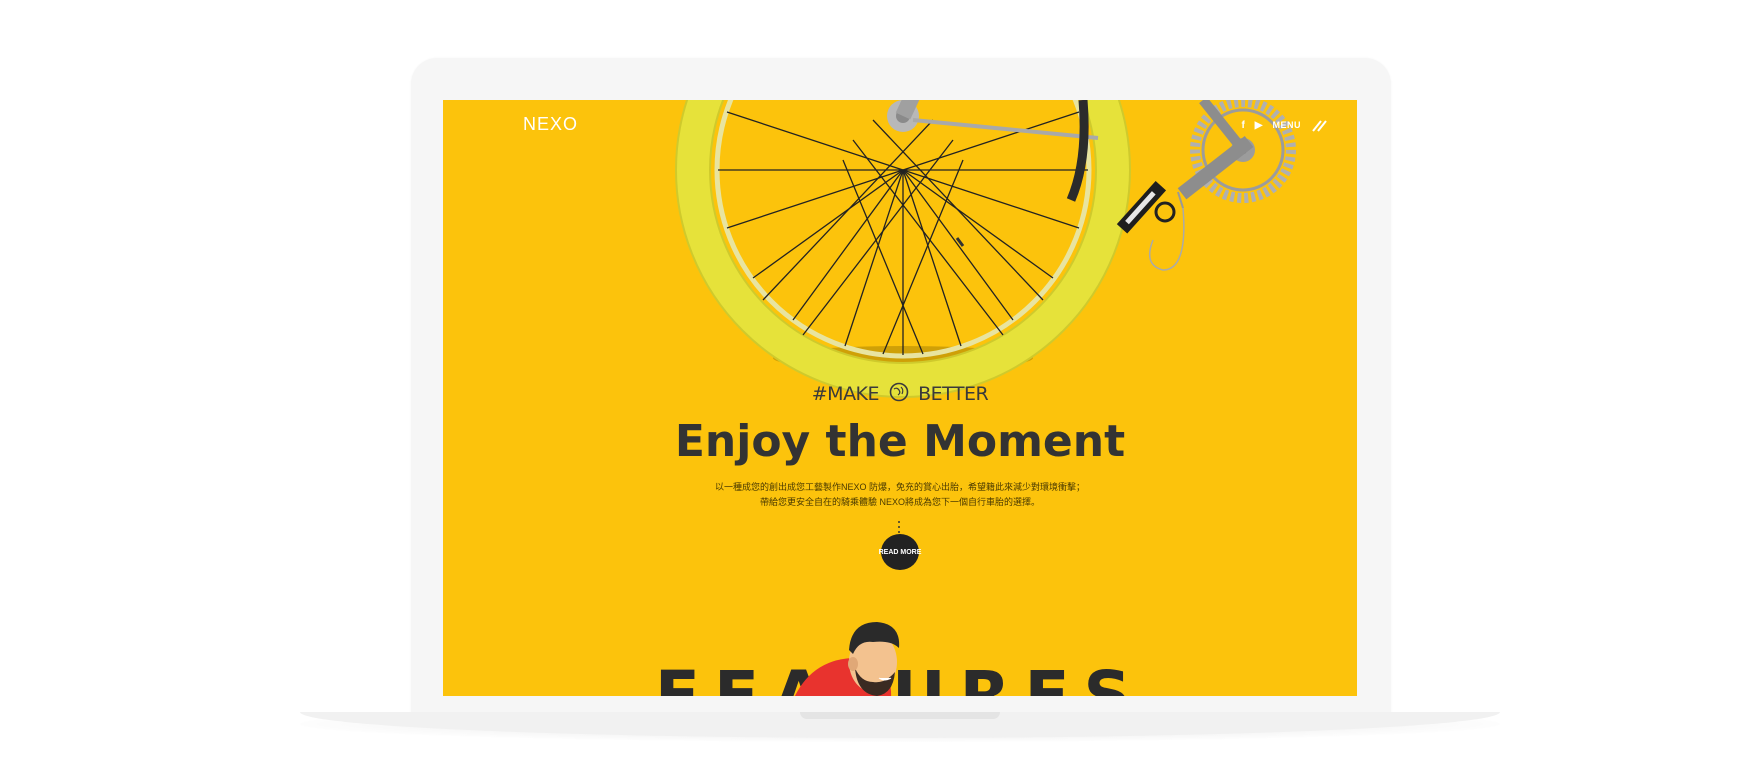 The image size is (1762, 770). Describe the element at coordinates (1242, 125) in the screenshot. I see `facebook-icon: f` at that location.